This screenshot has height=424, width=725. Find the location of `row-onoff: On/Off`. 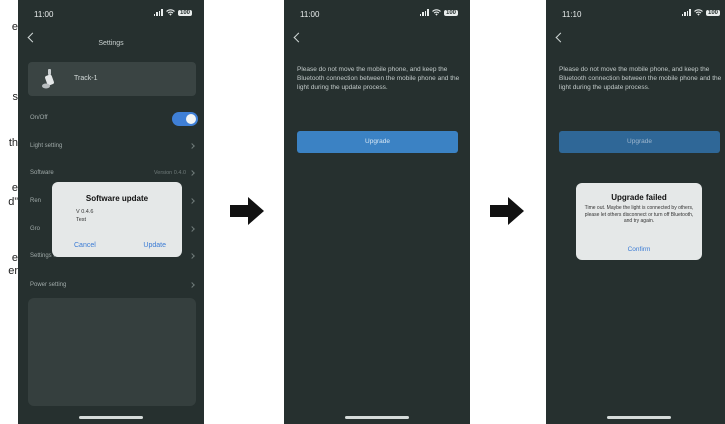

row-onoff: On/Off is located at coordinates (112, 121).